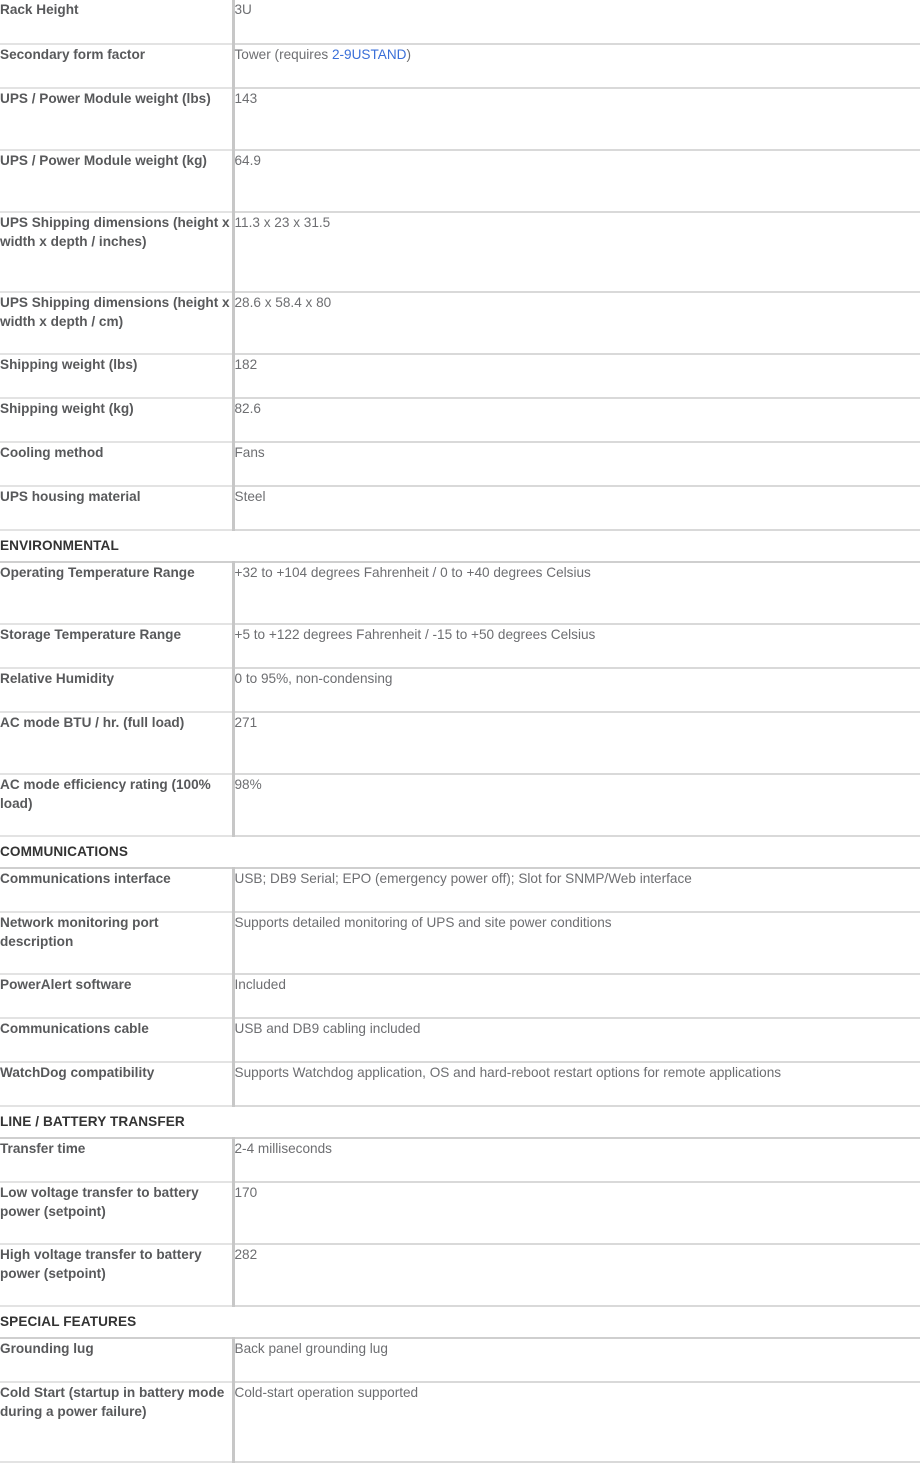  I want to click on spec-label: UPS housing material, so click(117, 508).